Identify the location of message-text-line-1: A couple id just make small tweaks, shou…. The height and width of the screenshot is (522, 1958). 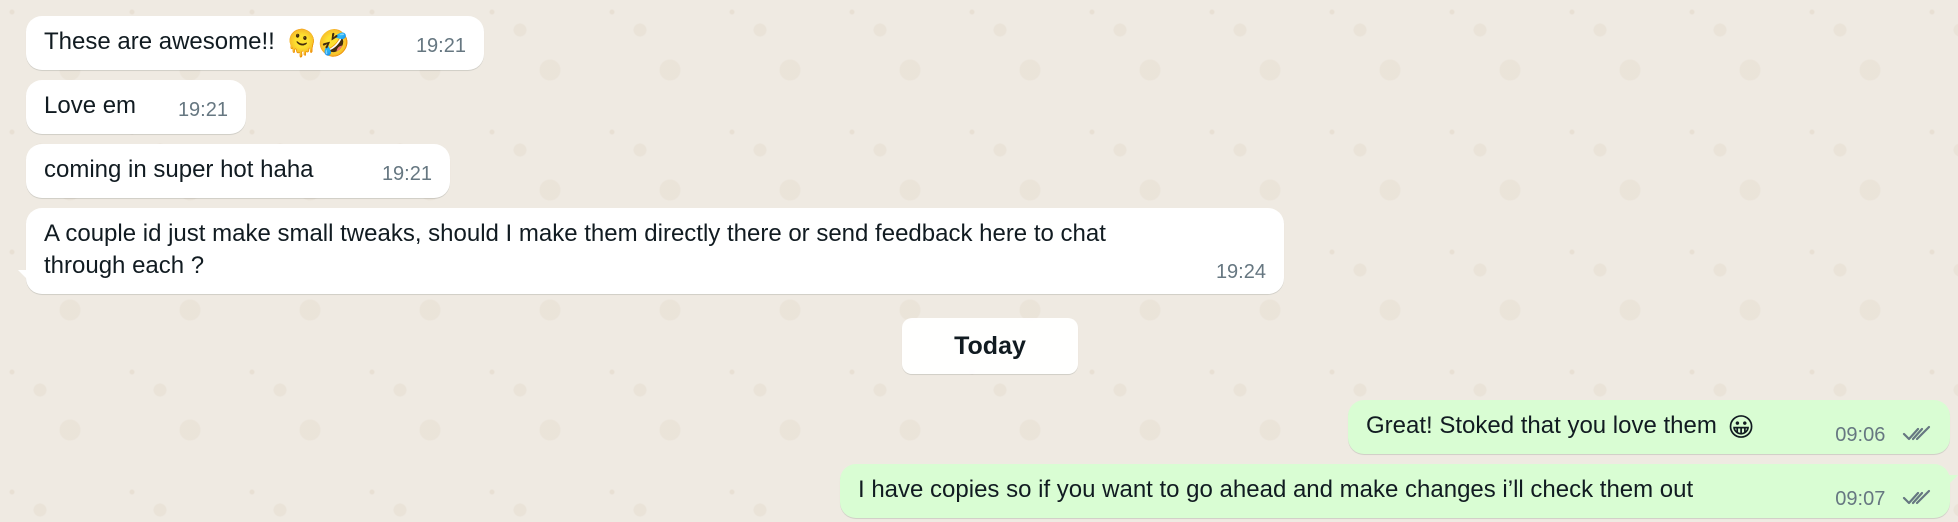
(575, 233).